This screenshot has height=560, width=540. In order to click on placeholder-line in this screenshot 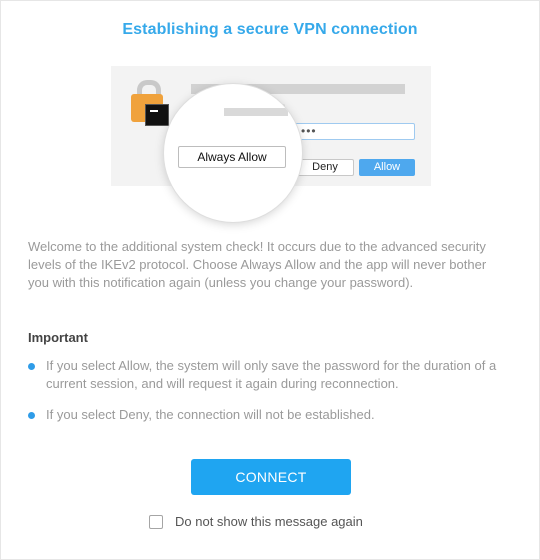, I will do `click(256, 112)`.